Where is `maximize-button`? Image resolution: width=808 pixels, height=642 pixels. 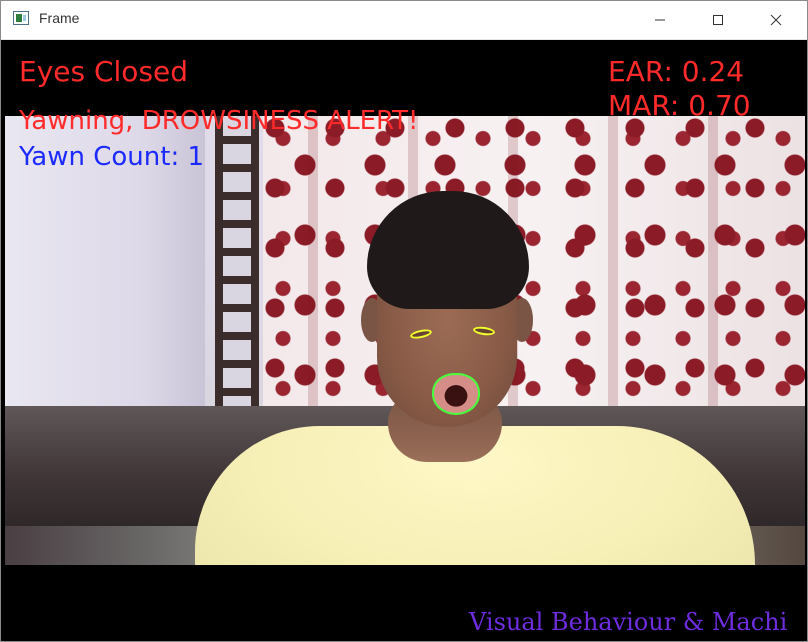
maximize-button is located at coordinates (718, 20).